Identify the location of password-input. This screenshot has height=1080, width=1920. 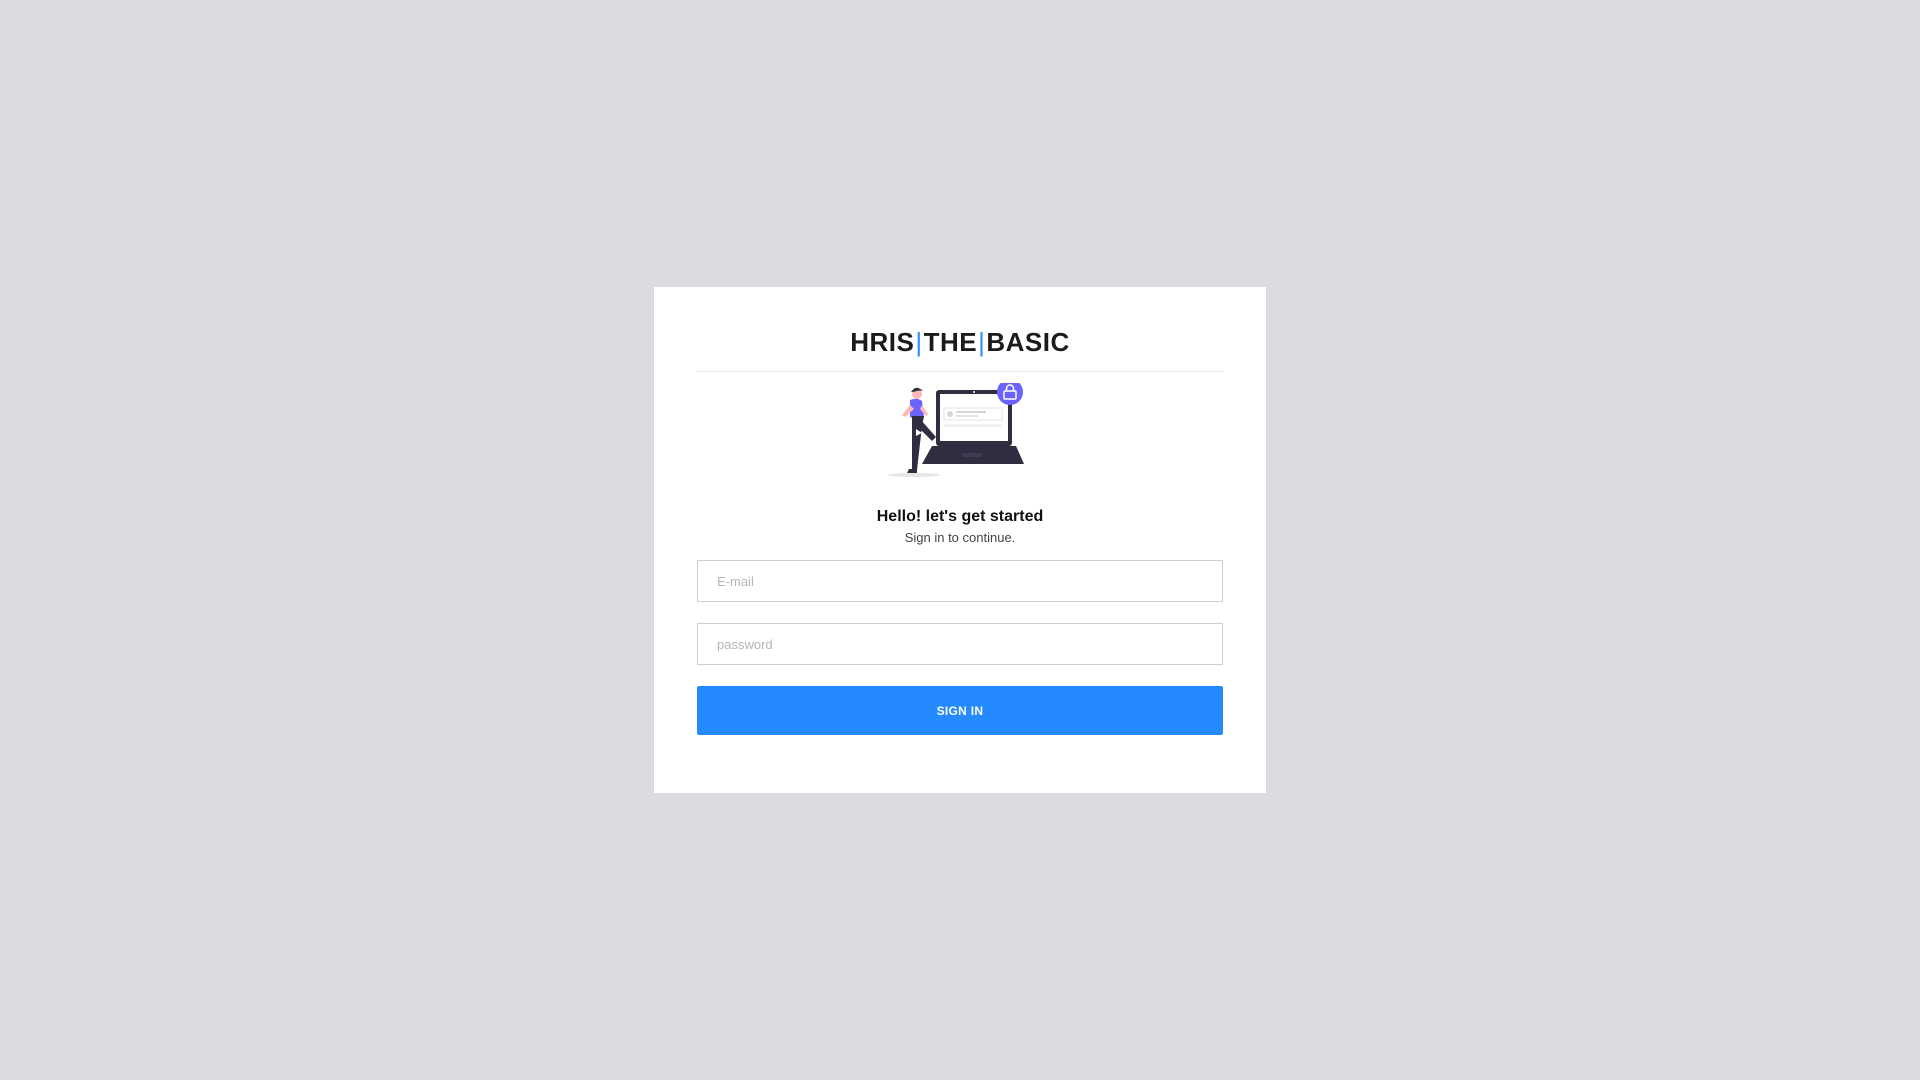
(960, 644).